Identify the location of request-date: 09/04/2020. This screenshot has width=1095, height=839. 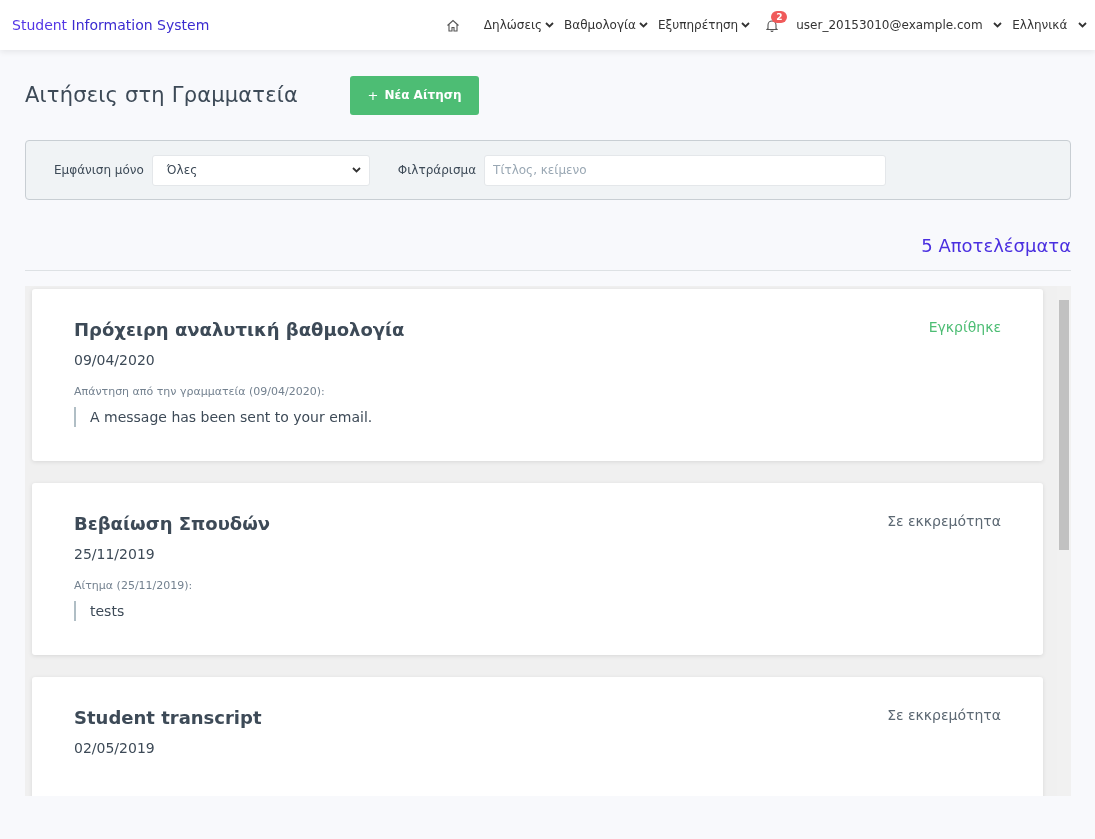
(115, 360).